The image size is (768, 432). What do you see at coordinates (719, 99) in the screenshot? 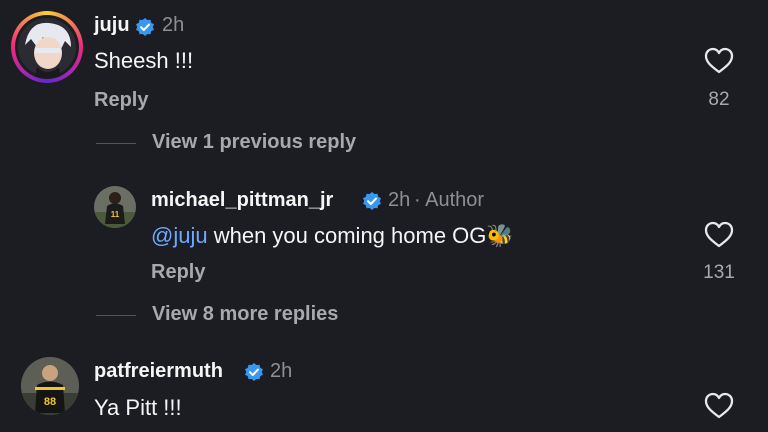
I see `like-count: 82` at bounding box center [719, 99].